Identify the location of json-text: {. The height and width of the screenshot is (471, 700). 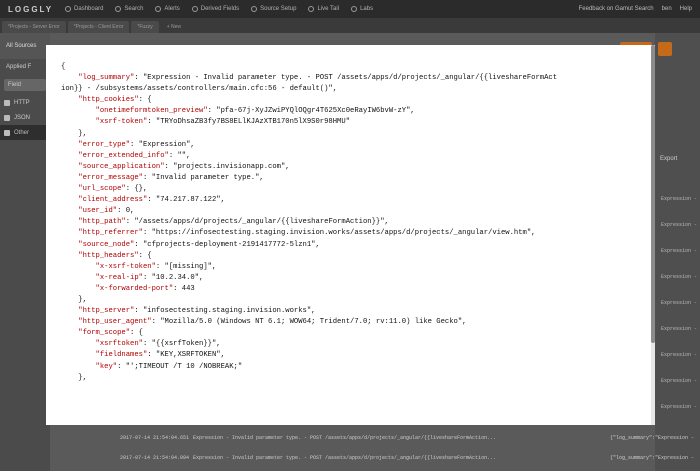
(63, 67).